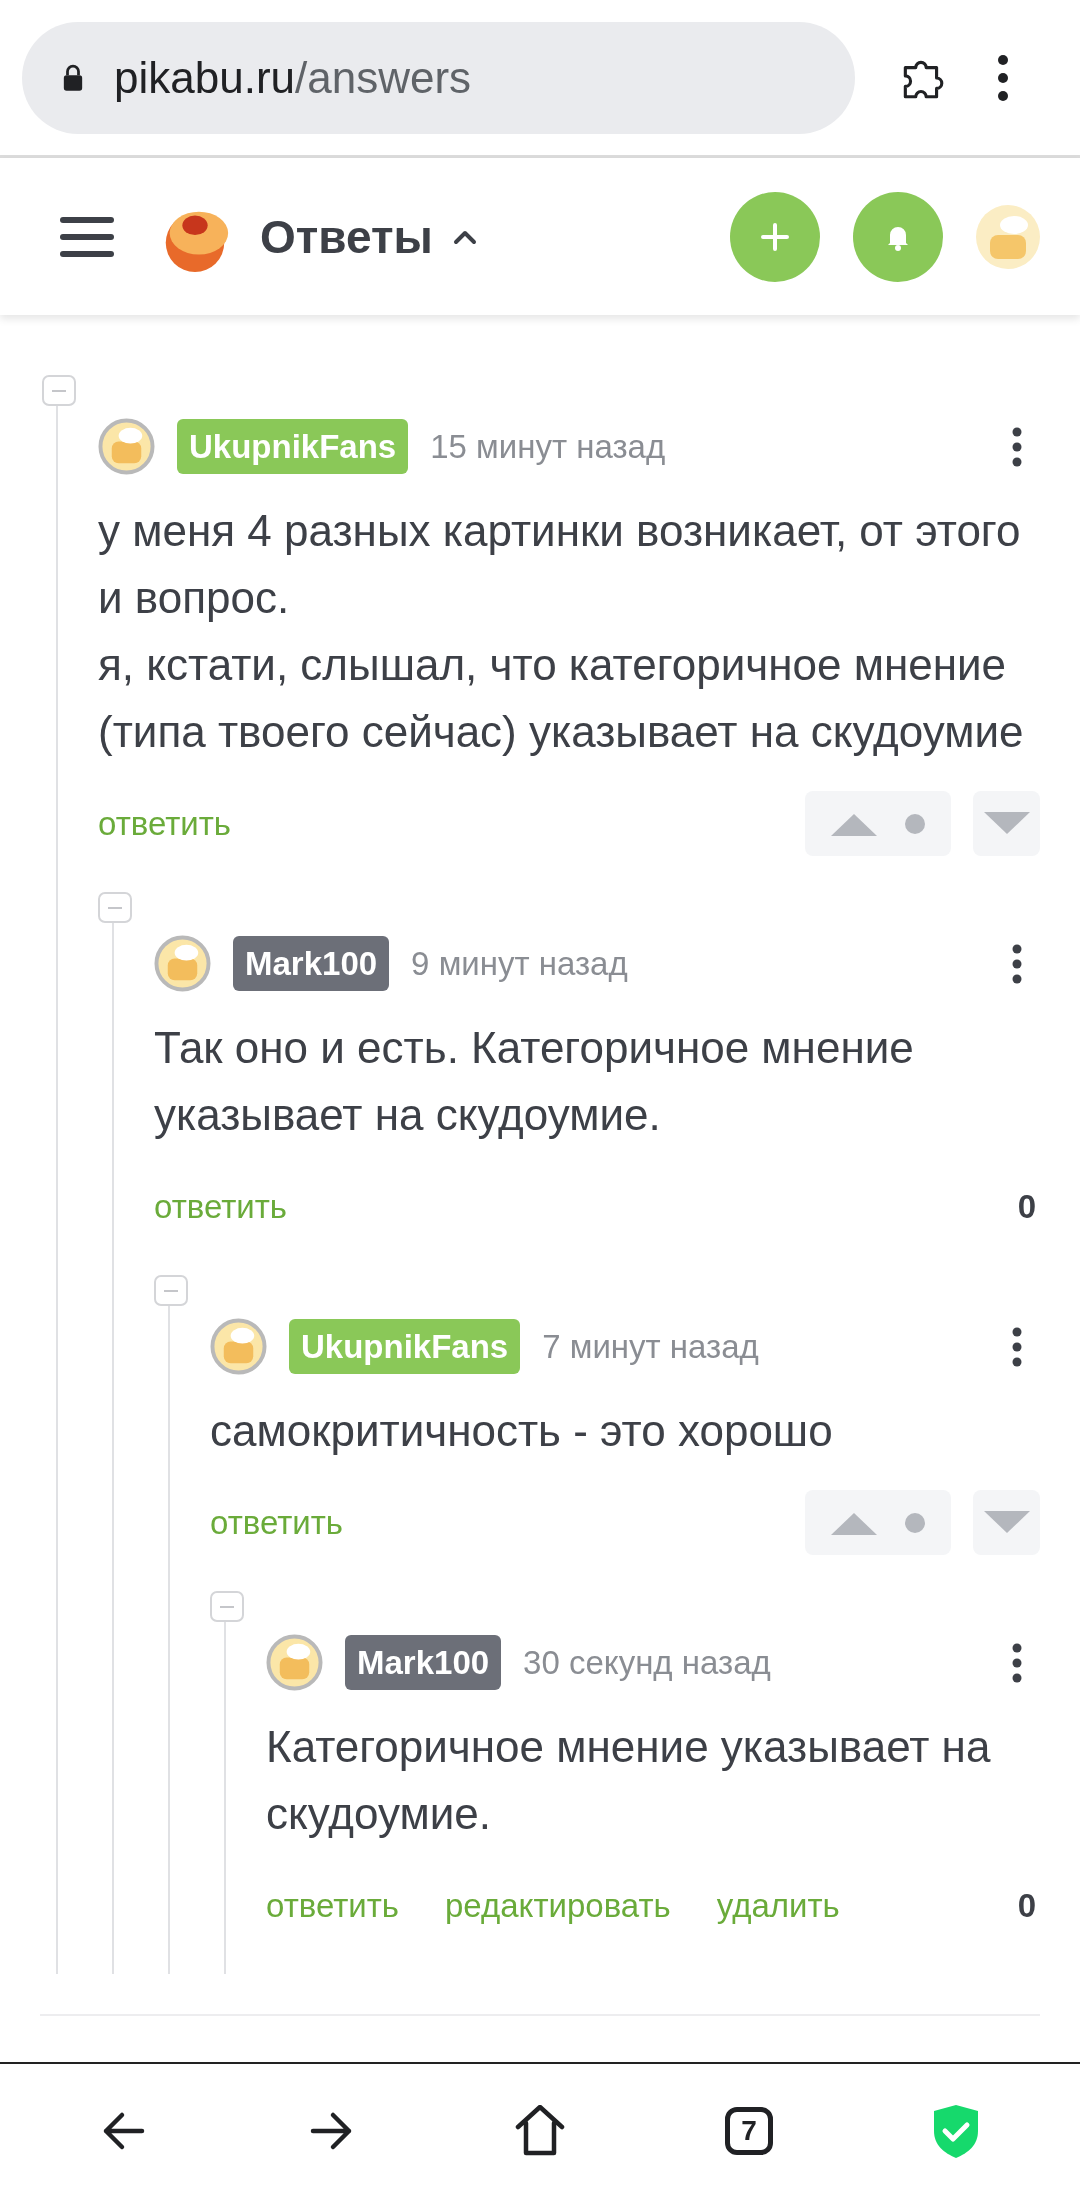 This screenshot has height=2198, width=1080. I want to click on address-bar: pikabu.ru/answers, so click(438, 77).